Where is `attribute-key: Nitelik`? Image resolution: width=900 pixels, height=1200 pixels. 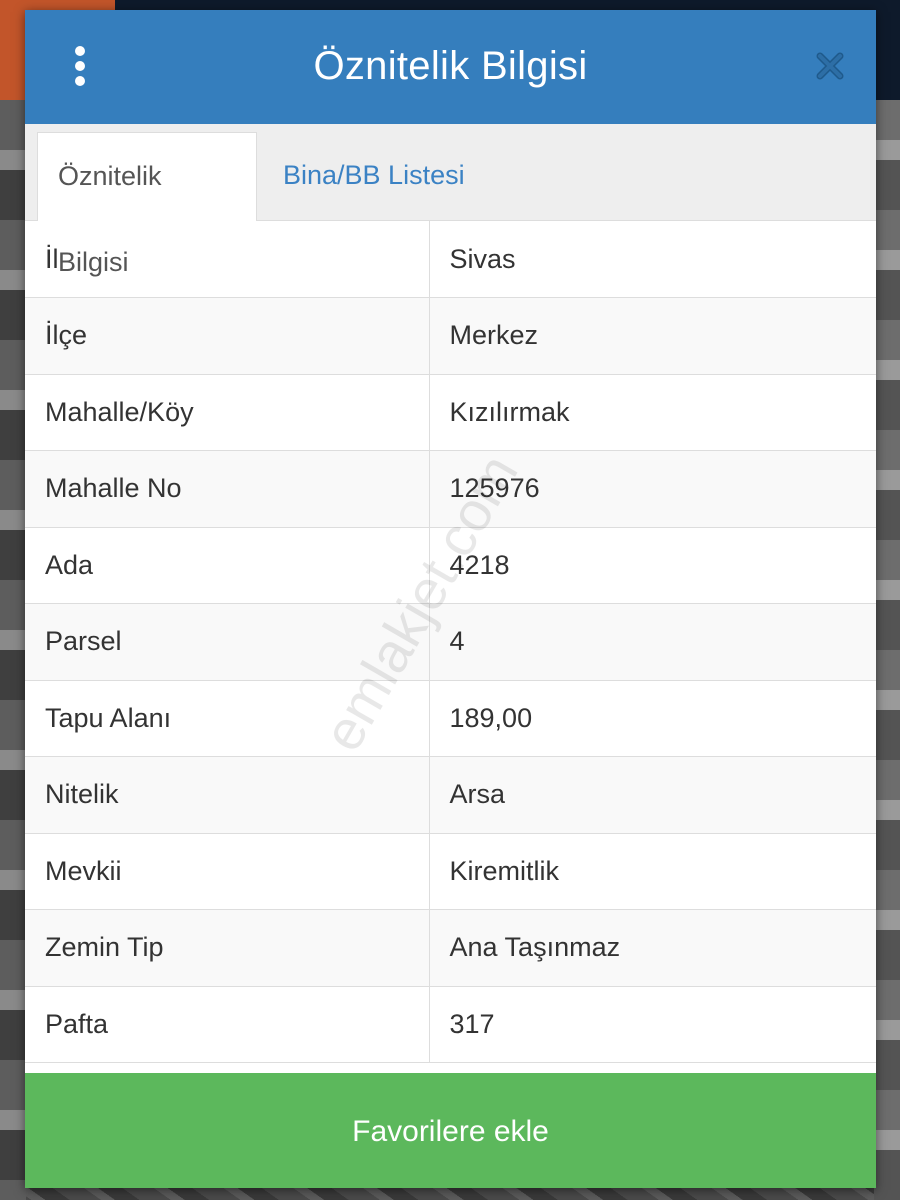
attribute-key: Nitelik is located at coordinates (227, 795).